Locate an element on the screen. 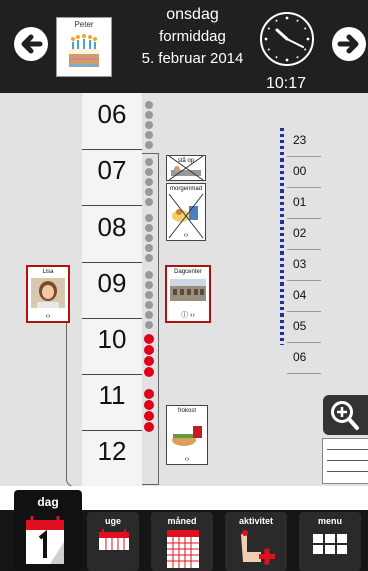  activity-dagcenter: Dagcenter ⓘ ‹› is located at coordinates (188, 294).